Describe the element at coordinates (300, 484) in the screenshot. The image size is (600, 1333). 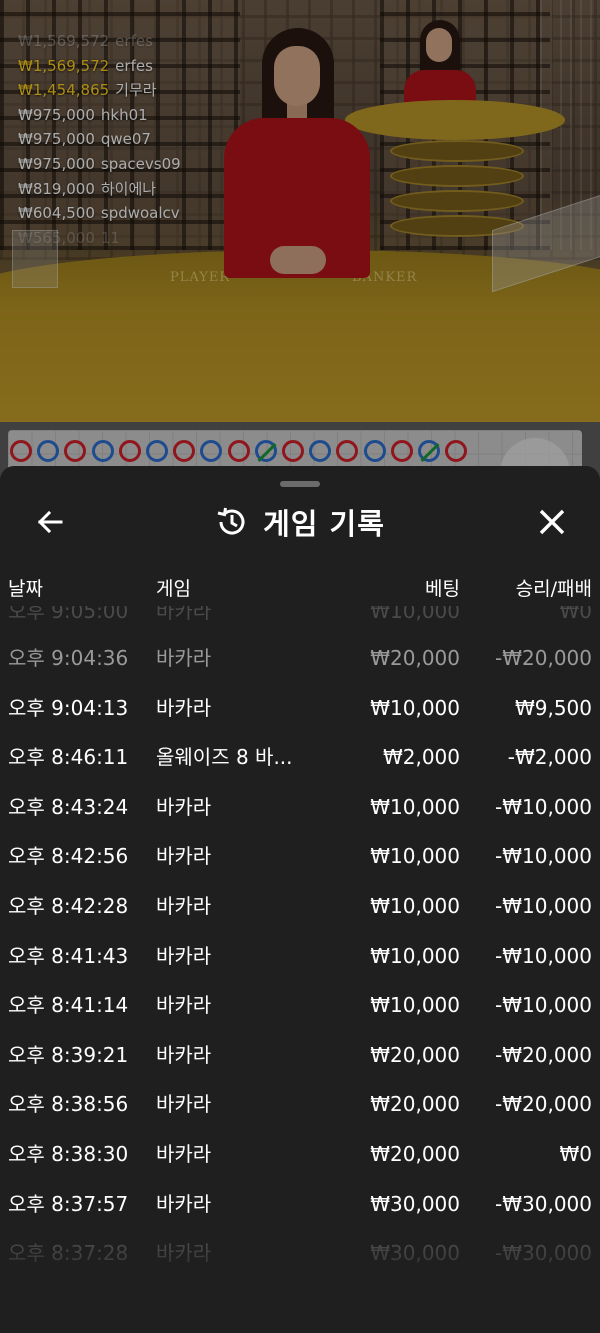
I see `drag-handle` at that location.